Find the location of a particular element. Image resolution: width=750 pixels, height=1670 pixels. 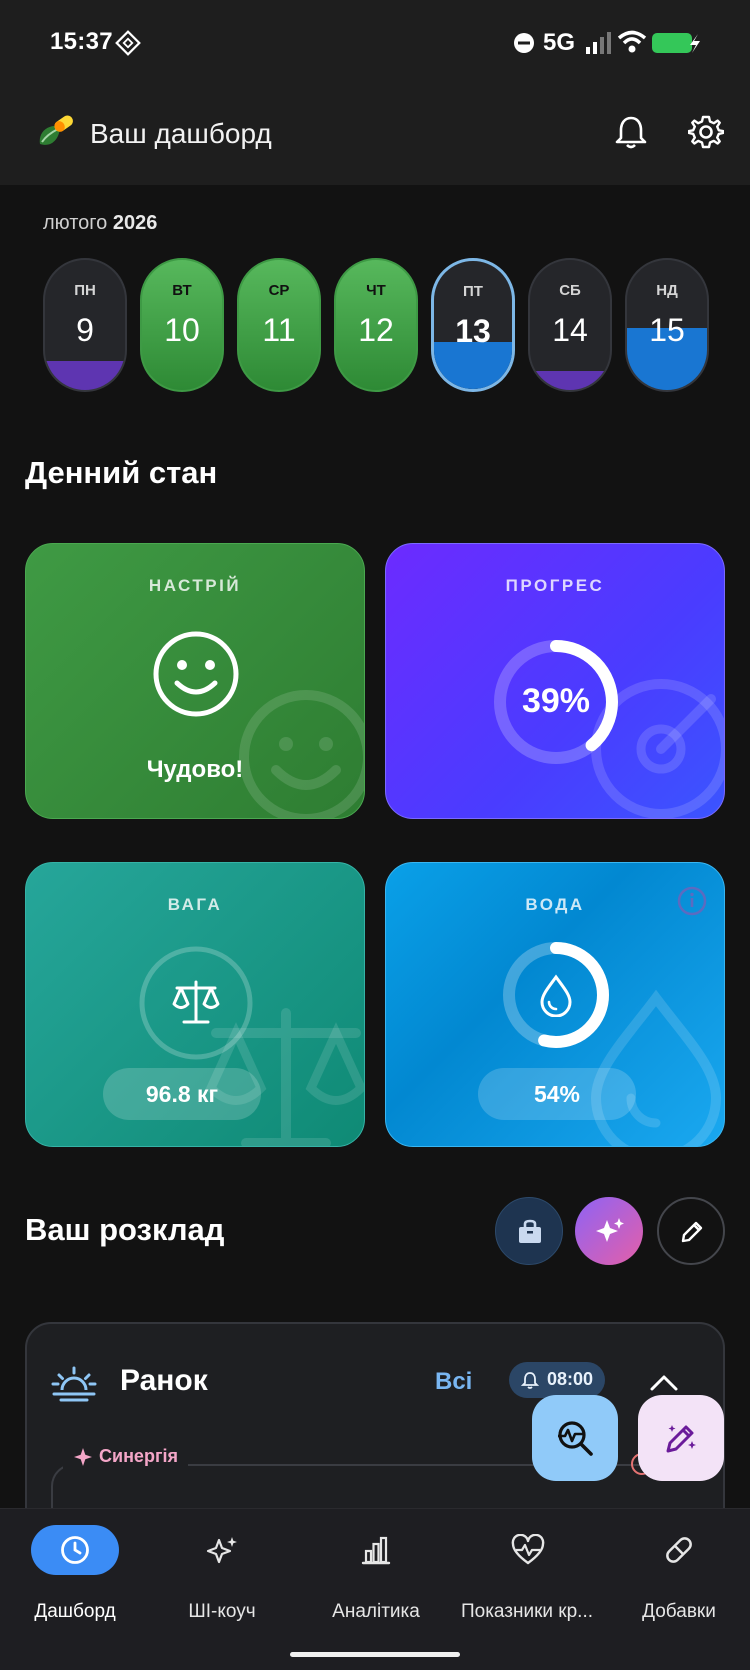

nav-label: Аналітика is located at coordinates (376, 1611).